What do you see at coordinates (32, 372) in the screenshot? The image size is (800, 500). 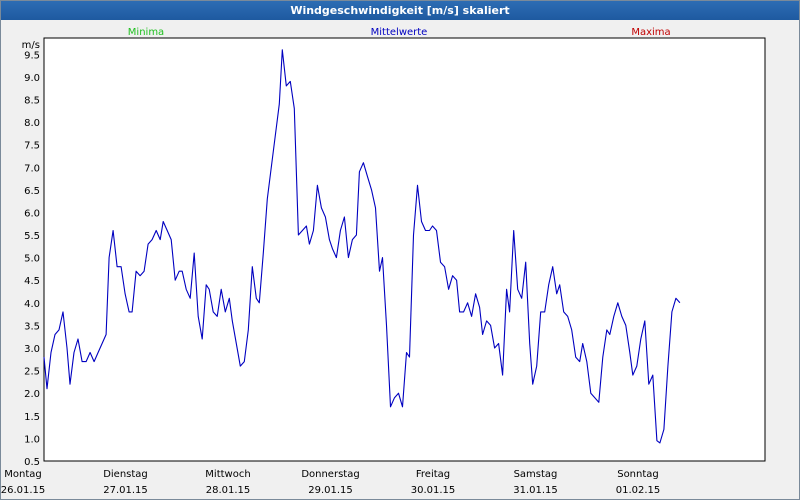 I see `y-tick-label: 2.5` at bounding box center [32, 372].